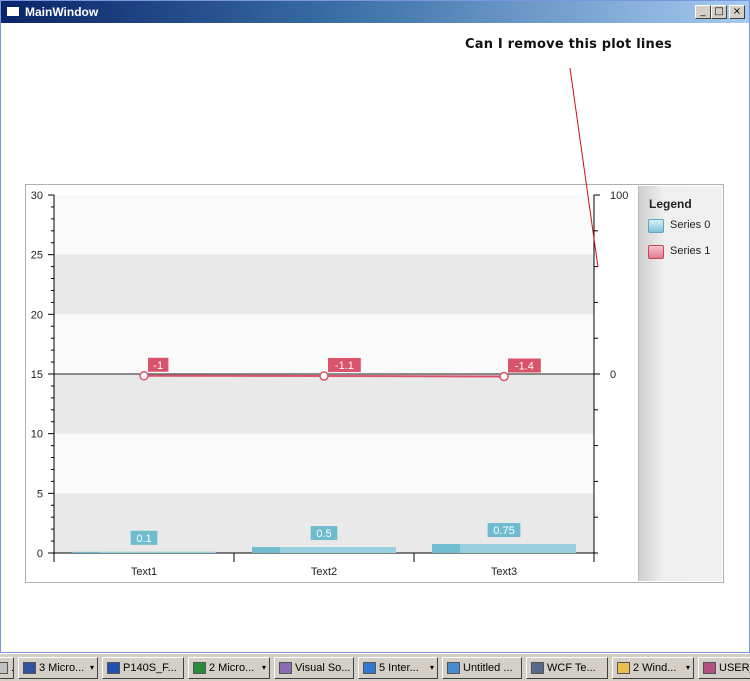 Image resolution: width=750 pixels, height=681 pixels. What do you see at coordinates (37, 196) in the screenshot?
I see `y-left-tick-label: 30` at bounding box center [37, 196].